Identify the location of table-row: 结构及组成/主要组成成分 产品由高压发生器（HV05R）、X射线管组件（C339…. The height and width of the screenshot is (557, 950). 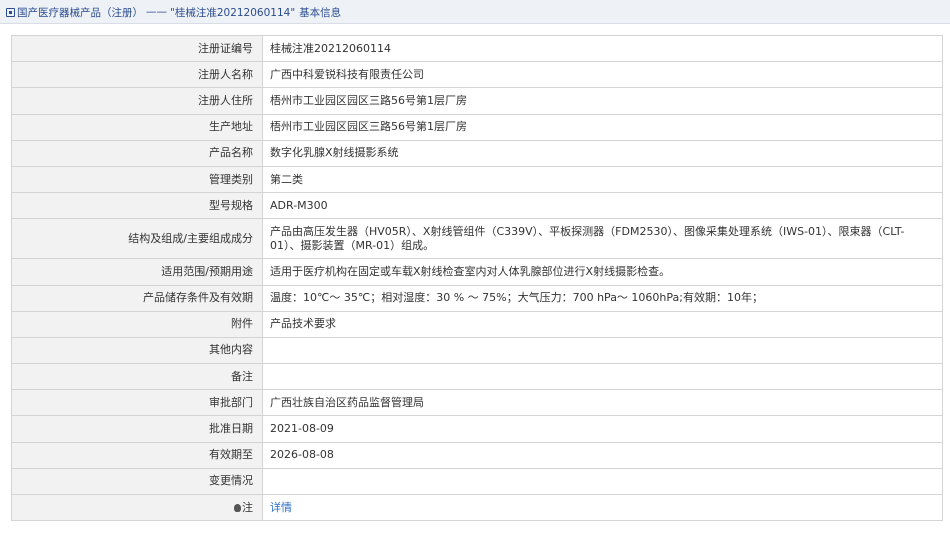
(477, 239).